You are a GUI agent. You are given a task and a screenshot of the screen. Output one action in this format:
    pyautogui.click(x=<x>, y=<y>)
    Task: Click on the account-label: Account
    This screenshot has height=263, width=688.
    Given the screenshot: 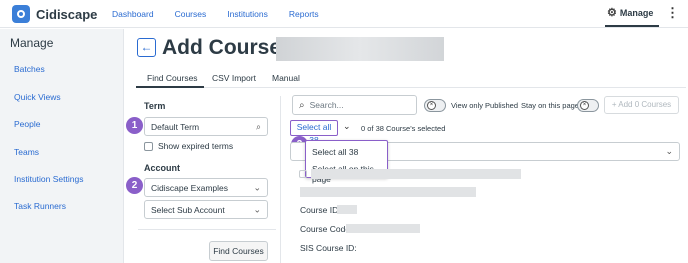 What is the action you would take?
    pyautogui.click(x=162, y=168)
    